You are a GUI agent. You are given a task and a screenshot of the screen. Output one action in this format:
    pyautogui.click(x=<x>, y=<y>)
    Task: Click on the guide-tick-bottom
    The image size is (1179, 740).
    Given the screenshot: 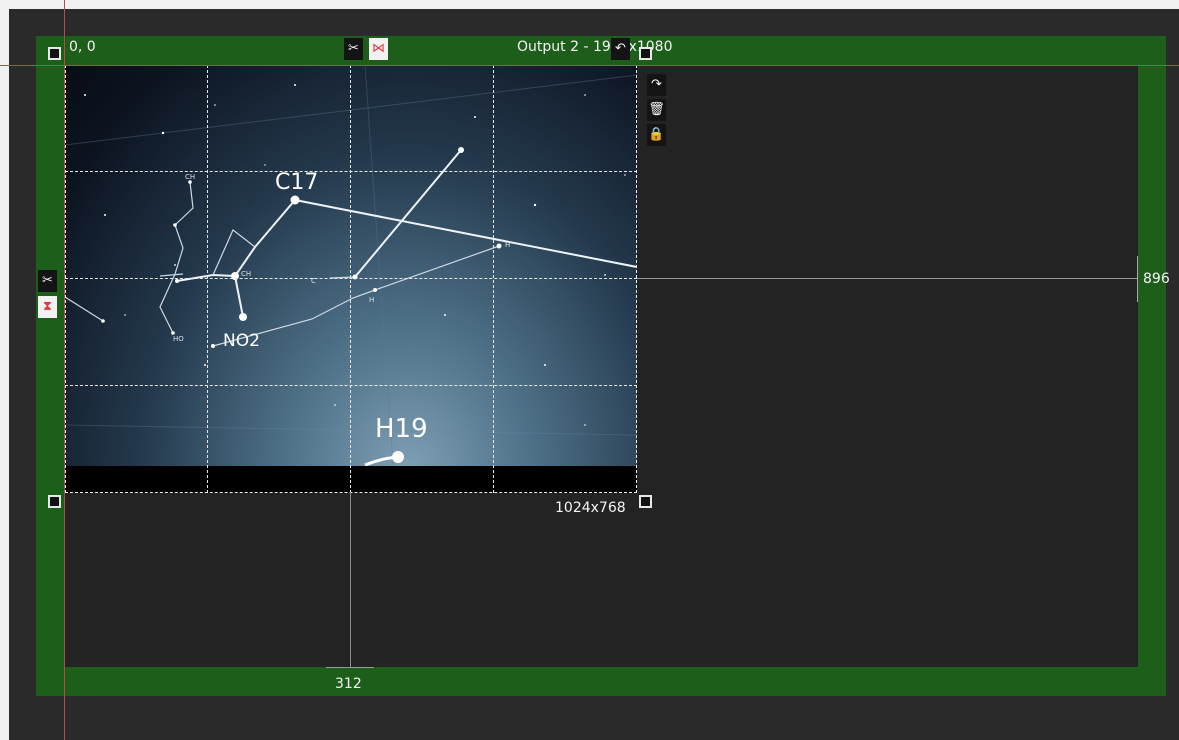 What is the action you would take?
    pyautogui.click(x=350, y=667)
    